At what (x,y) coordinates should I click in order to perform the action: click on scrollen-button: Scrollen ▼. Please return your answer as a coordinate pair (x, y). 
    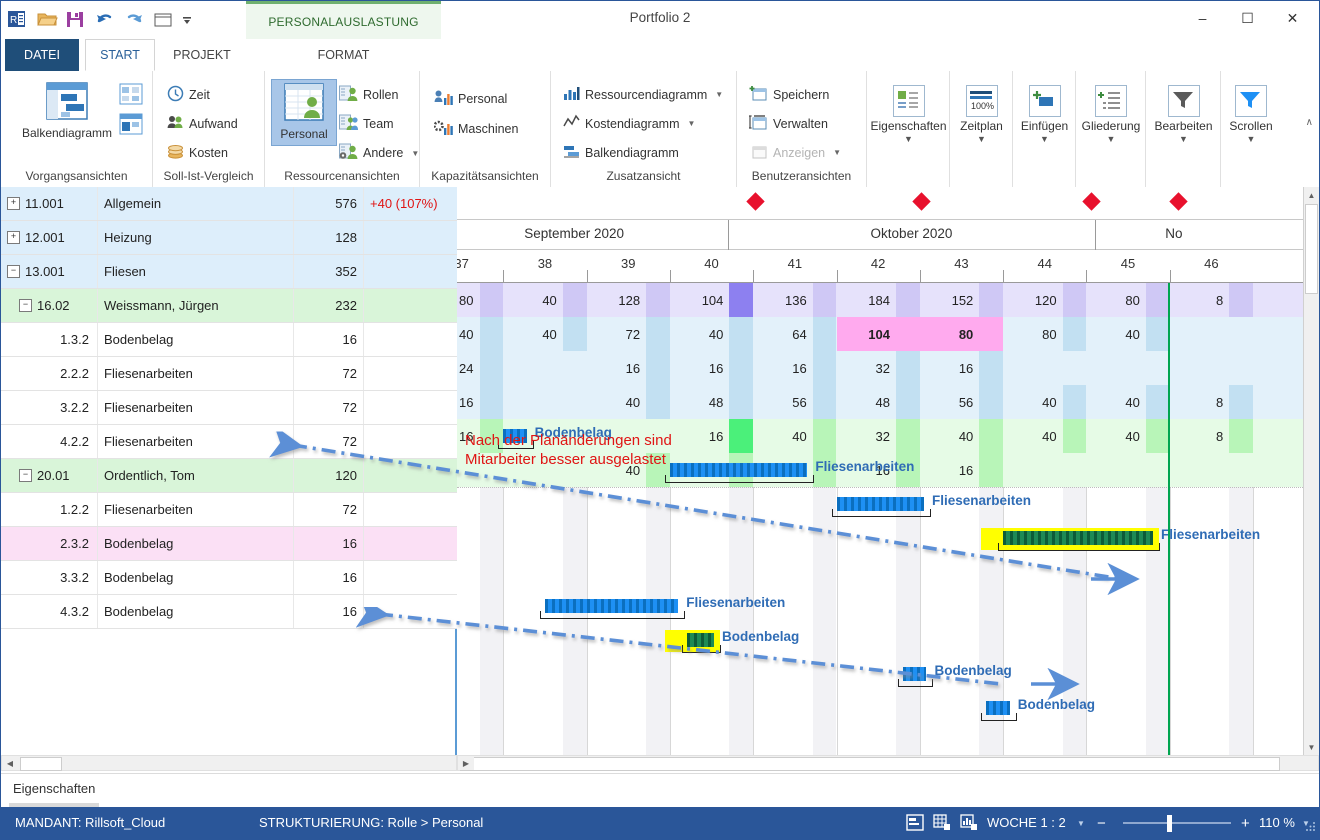
    Looking at the image, I should click on (1251, 114).